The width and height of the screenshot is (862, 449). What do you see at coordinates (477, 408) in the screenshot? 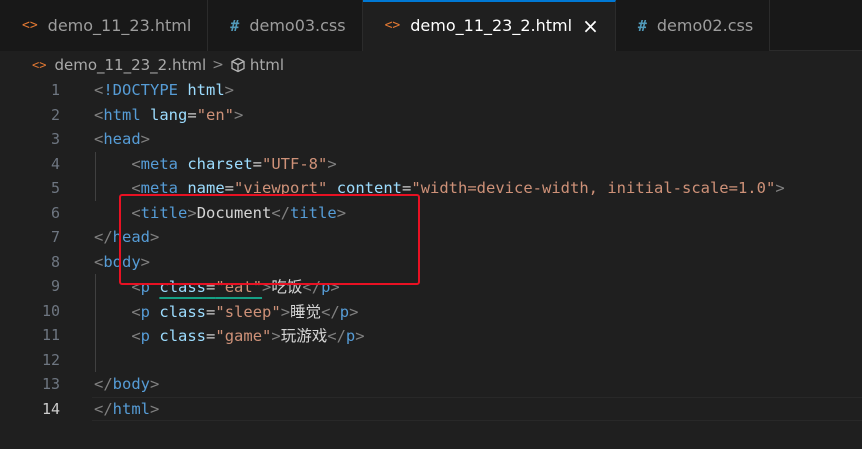
I see `current-line-highlight` at bounding box center [477, 408].